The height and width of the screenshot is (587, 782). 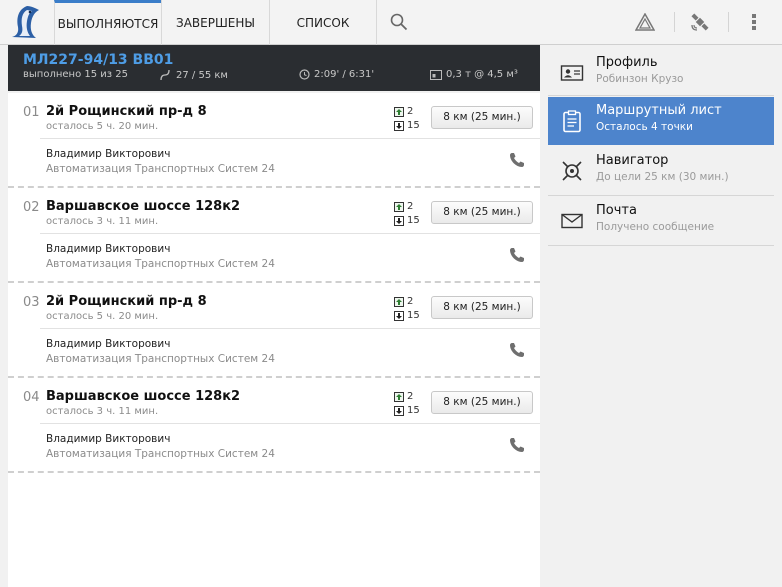 I want to click on top-action-bar: ВЫПОЛНЯЮТСЯ ЗАВЕРШЕНЫ СПИСОК ЛИСТОВ, so click(x=391, y=38).